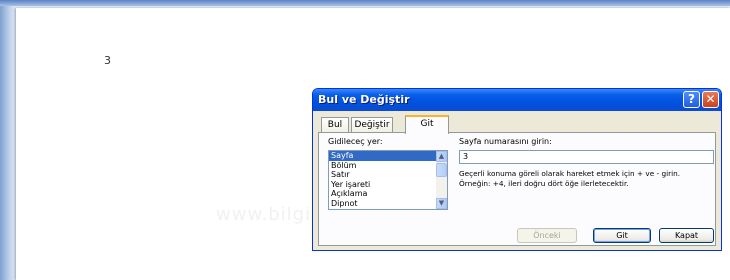 Image resolution: width=730 pixels, height=280 pixels. Describe the element at coordinates (505, 141) in the screenshot. I see `page-number-label: Sayfa numarasını girin:` at that location.